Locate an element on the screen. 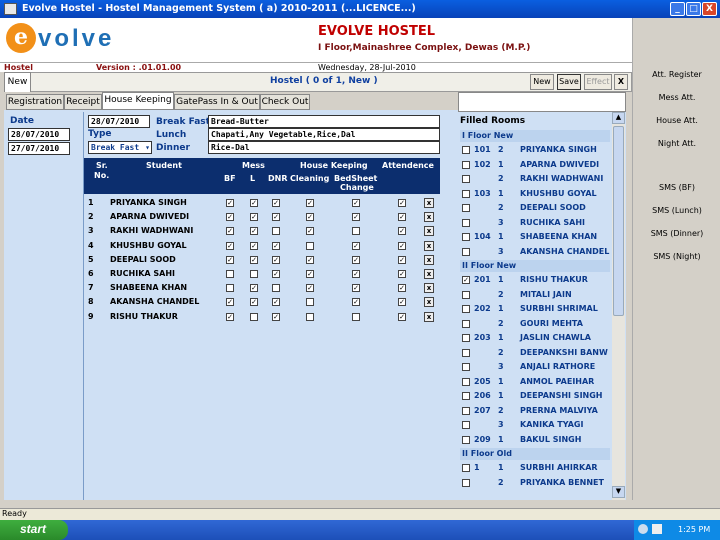 This screenshot has height=540, width=720. room-list-item: 102 1 APARNA DWIVEDI is located at coordinates (534, 165).